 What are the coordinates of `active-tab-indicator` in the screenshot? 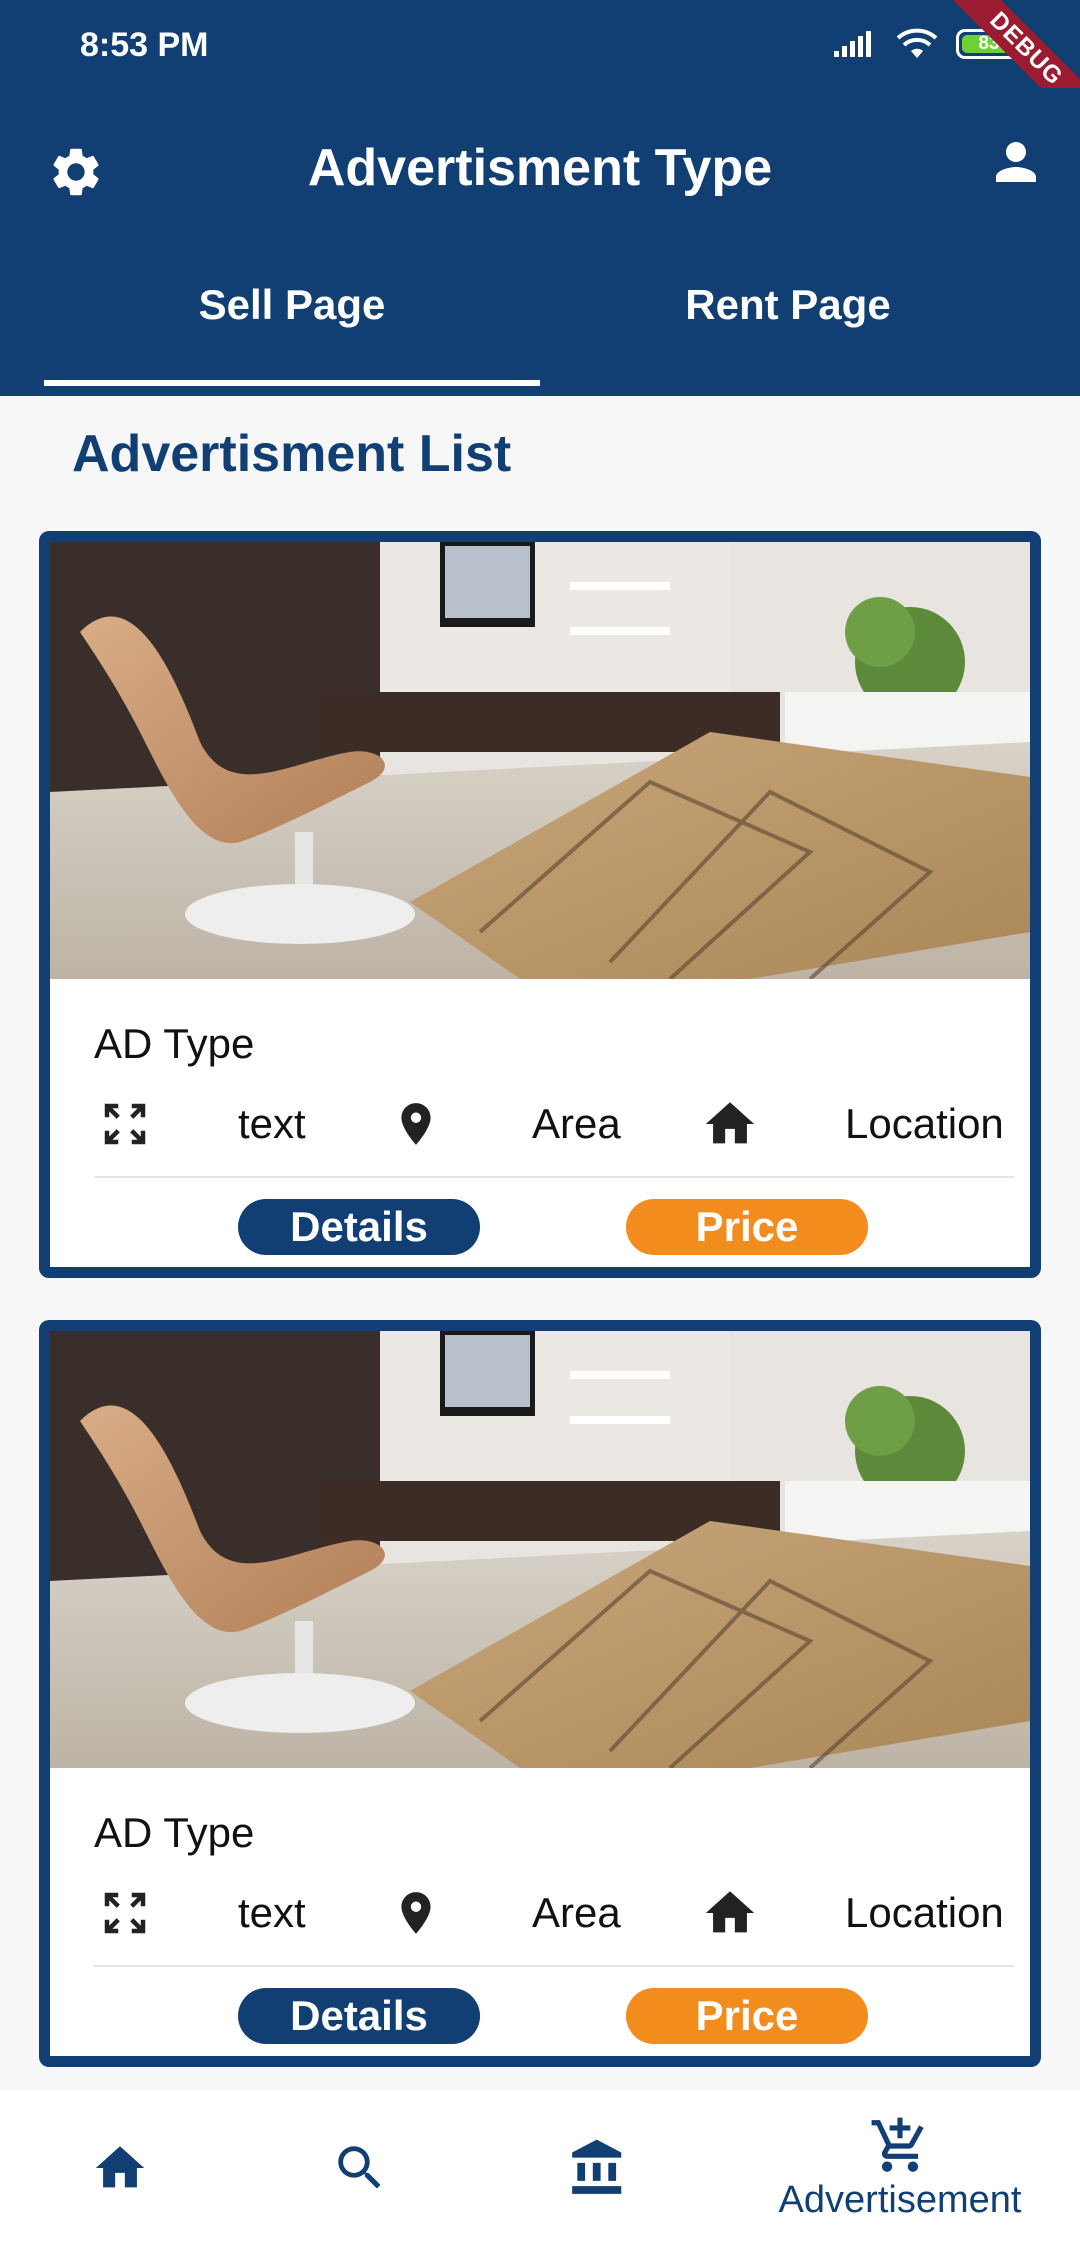 It's located at (292, 383).